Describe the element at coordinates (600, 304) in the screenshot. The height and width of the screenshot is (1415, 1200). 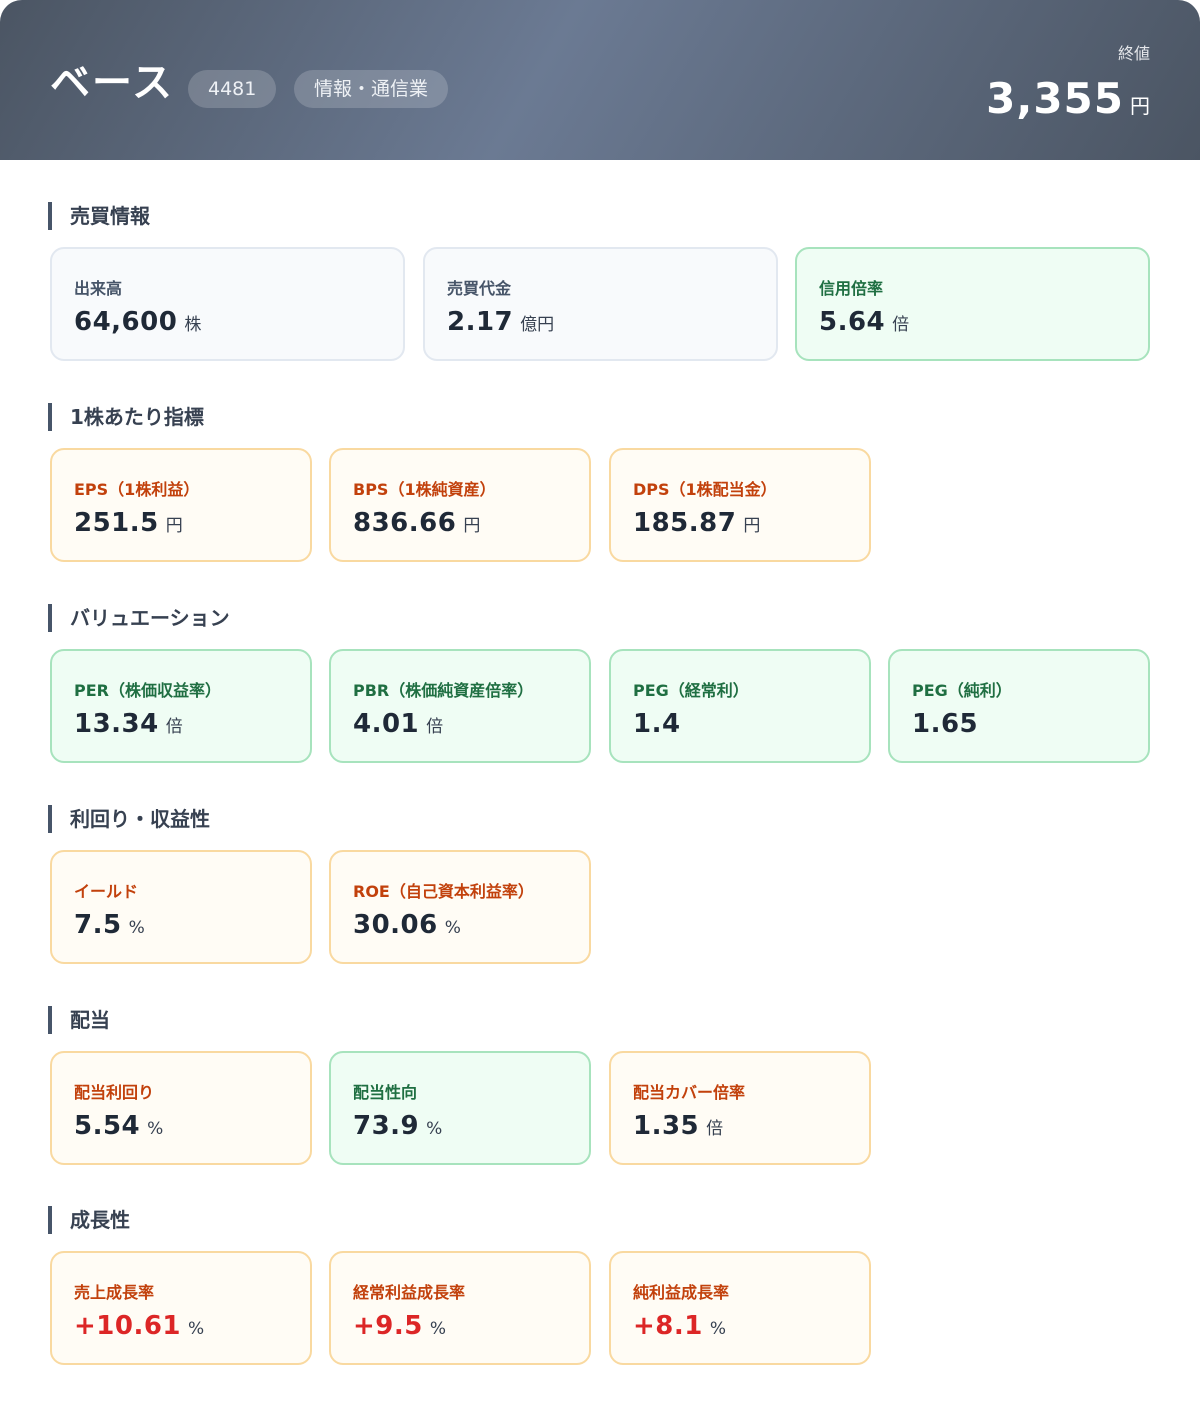
I see `metric-card-turnover: 売買代金 2.17 億円` at that location.